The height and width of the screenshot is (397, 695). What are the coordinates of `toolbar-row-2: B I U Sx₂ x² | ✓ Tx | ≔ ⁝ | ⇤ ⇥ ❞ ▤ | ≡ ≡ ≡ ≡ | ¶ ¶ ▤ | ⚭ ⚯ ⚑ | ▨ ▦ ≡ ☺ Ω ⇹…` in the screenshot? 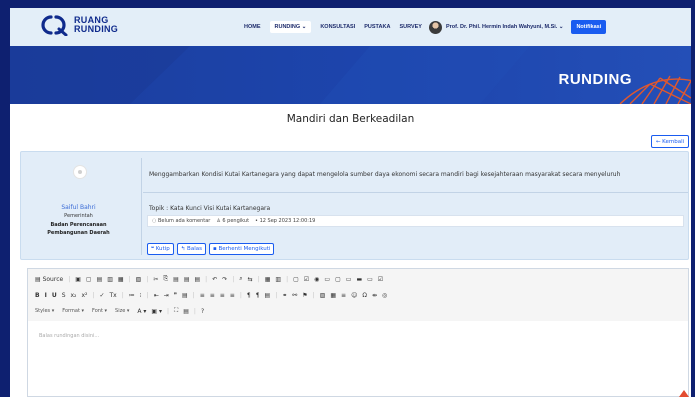 It's located at (213, 295).